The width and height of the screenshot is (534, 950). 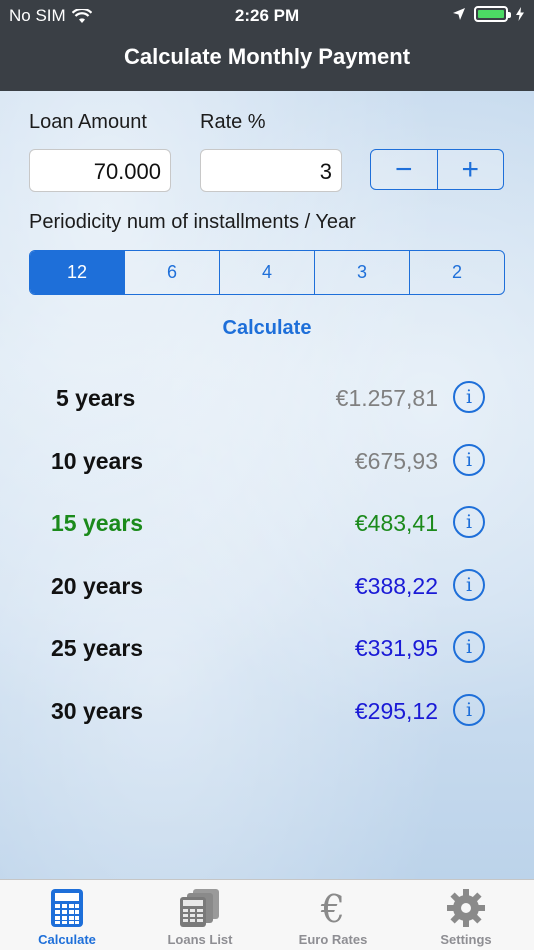 I want to click on result-years: 25 years, so click(x=97, y=648).